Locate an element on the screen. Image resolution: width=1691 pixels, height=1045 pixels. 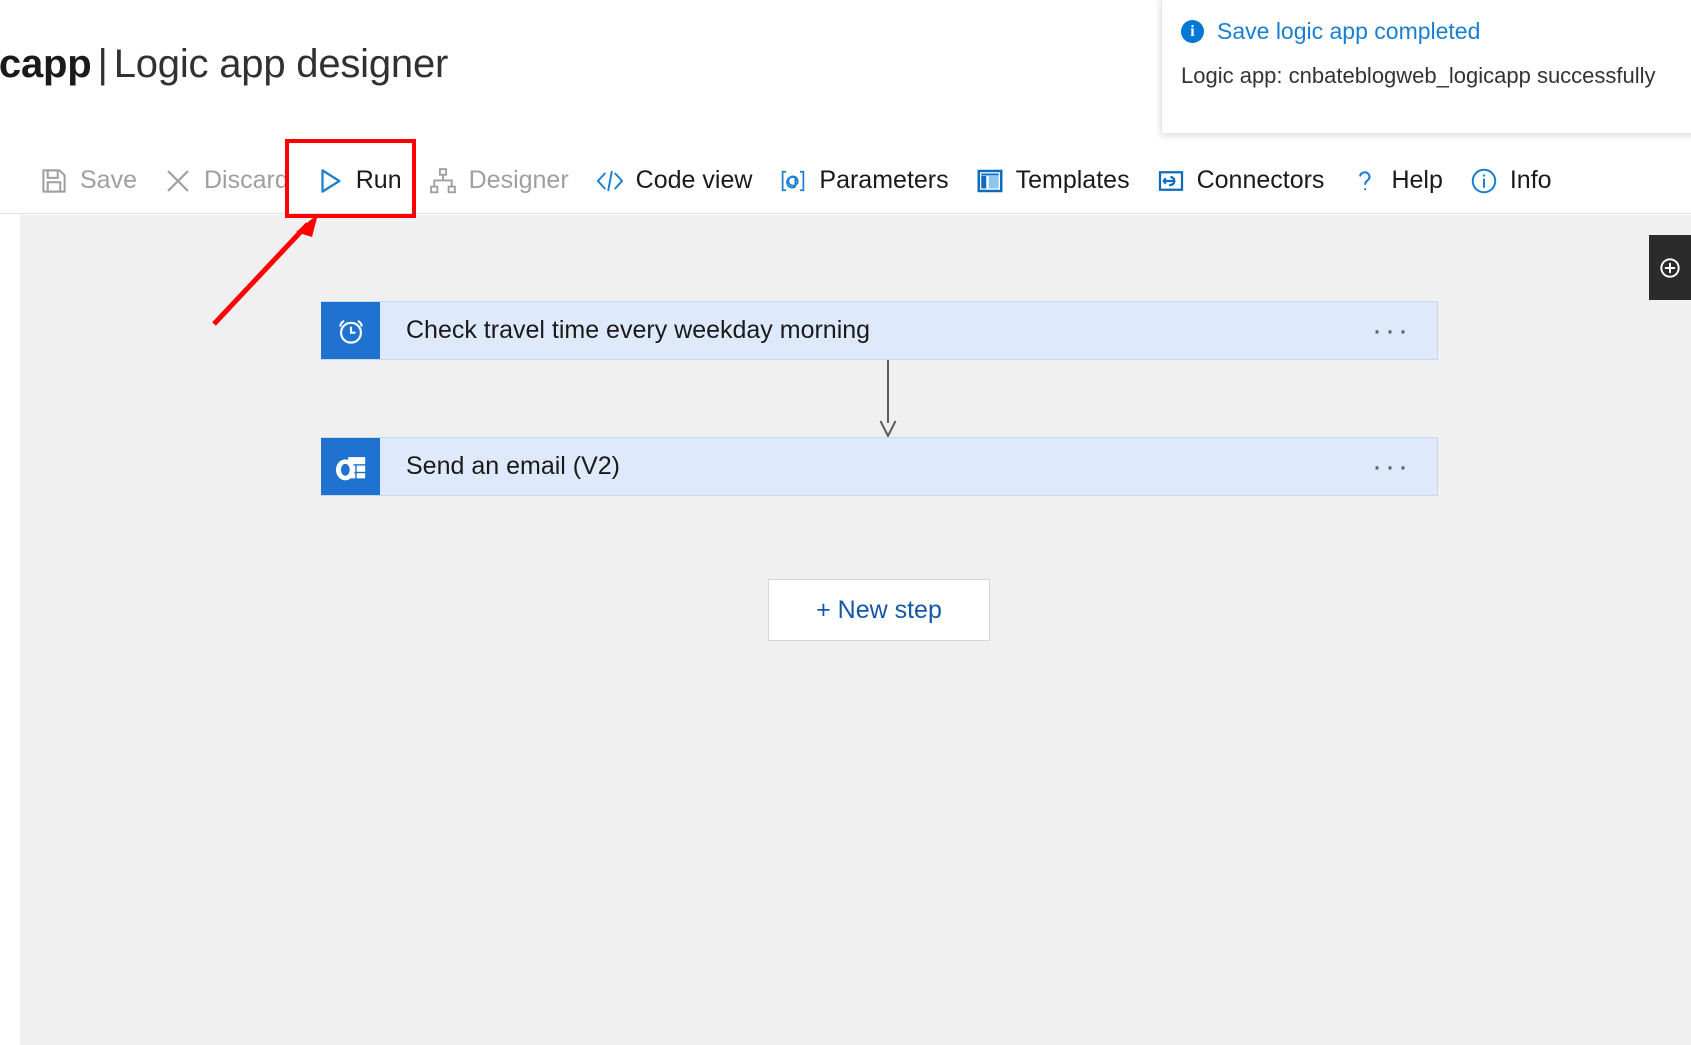
connectors-icon is located at coordinates (1171, 181).